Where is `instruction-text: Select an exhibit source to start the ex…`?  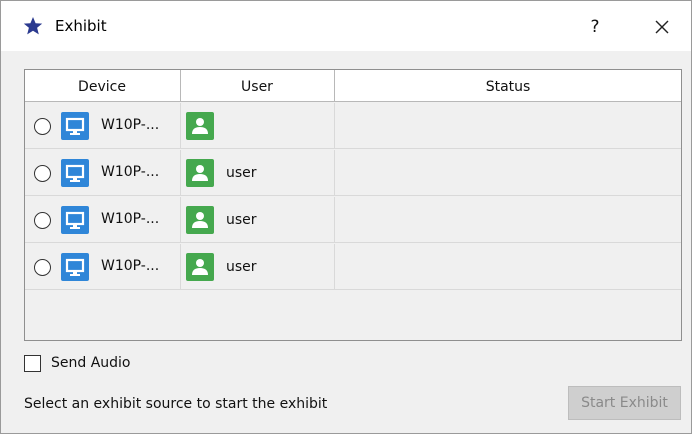 instruction-text: Select an exhibit source to start the ex… is located at coordinates (176, 404).